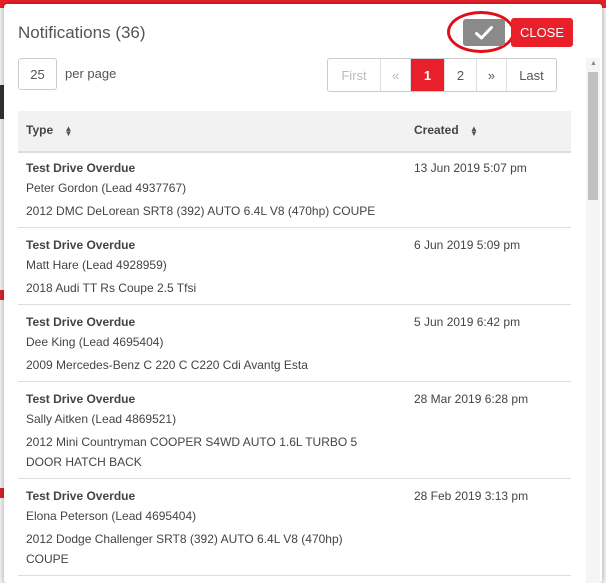 The height and width of the screenshot is (583, 606). Describe the element at coordinates (593, 136) in the screenshot. I see `scrollbar-thumb` at that location.